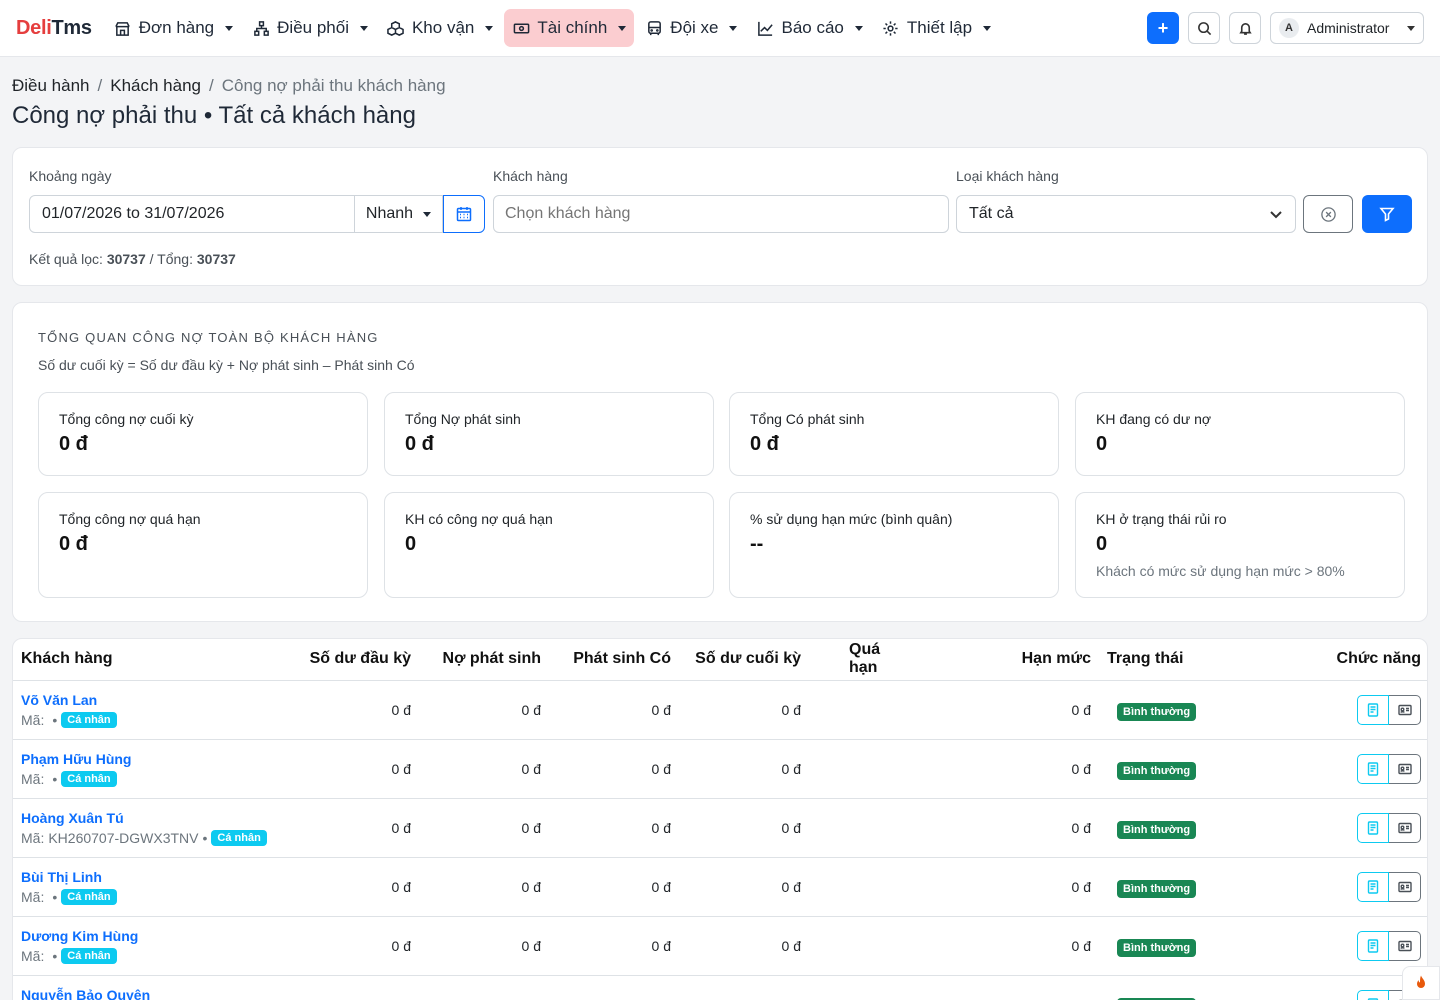 The width and height of the screenshot is (1440, 1000). What do you see at coordinates (51, 86) in the screenshot?
I see `breadcrumb-dieu-hanh: Điều hành` at bounding box center [51, 86].